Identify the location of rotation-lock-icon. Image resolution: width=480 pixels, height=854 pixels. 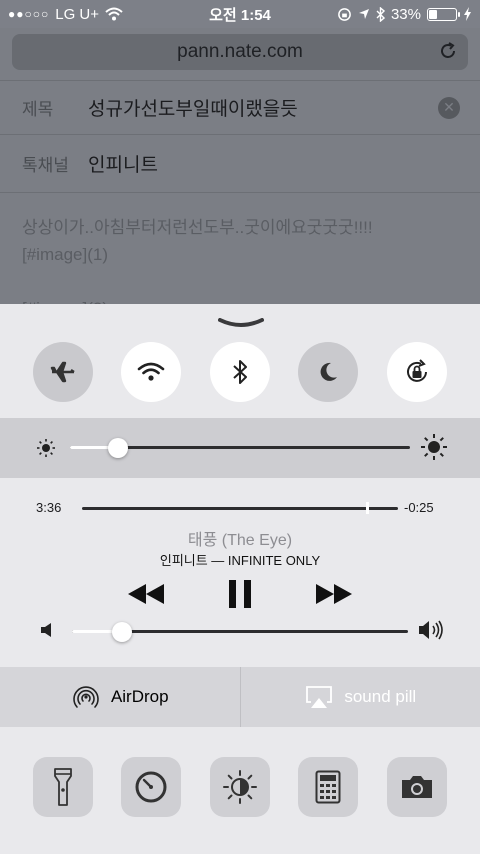
(417, 370).